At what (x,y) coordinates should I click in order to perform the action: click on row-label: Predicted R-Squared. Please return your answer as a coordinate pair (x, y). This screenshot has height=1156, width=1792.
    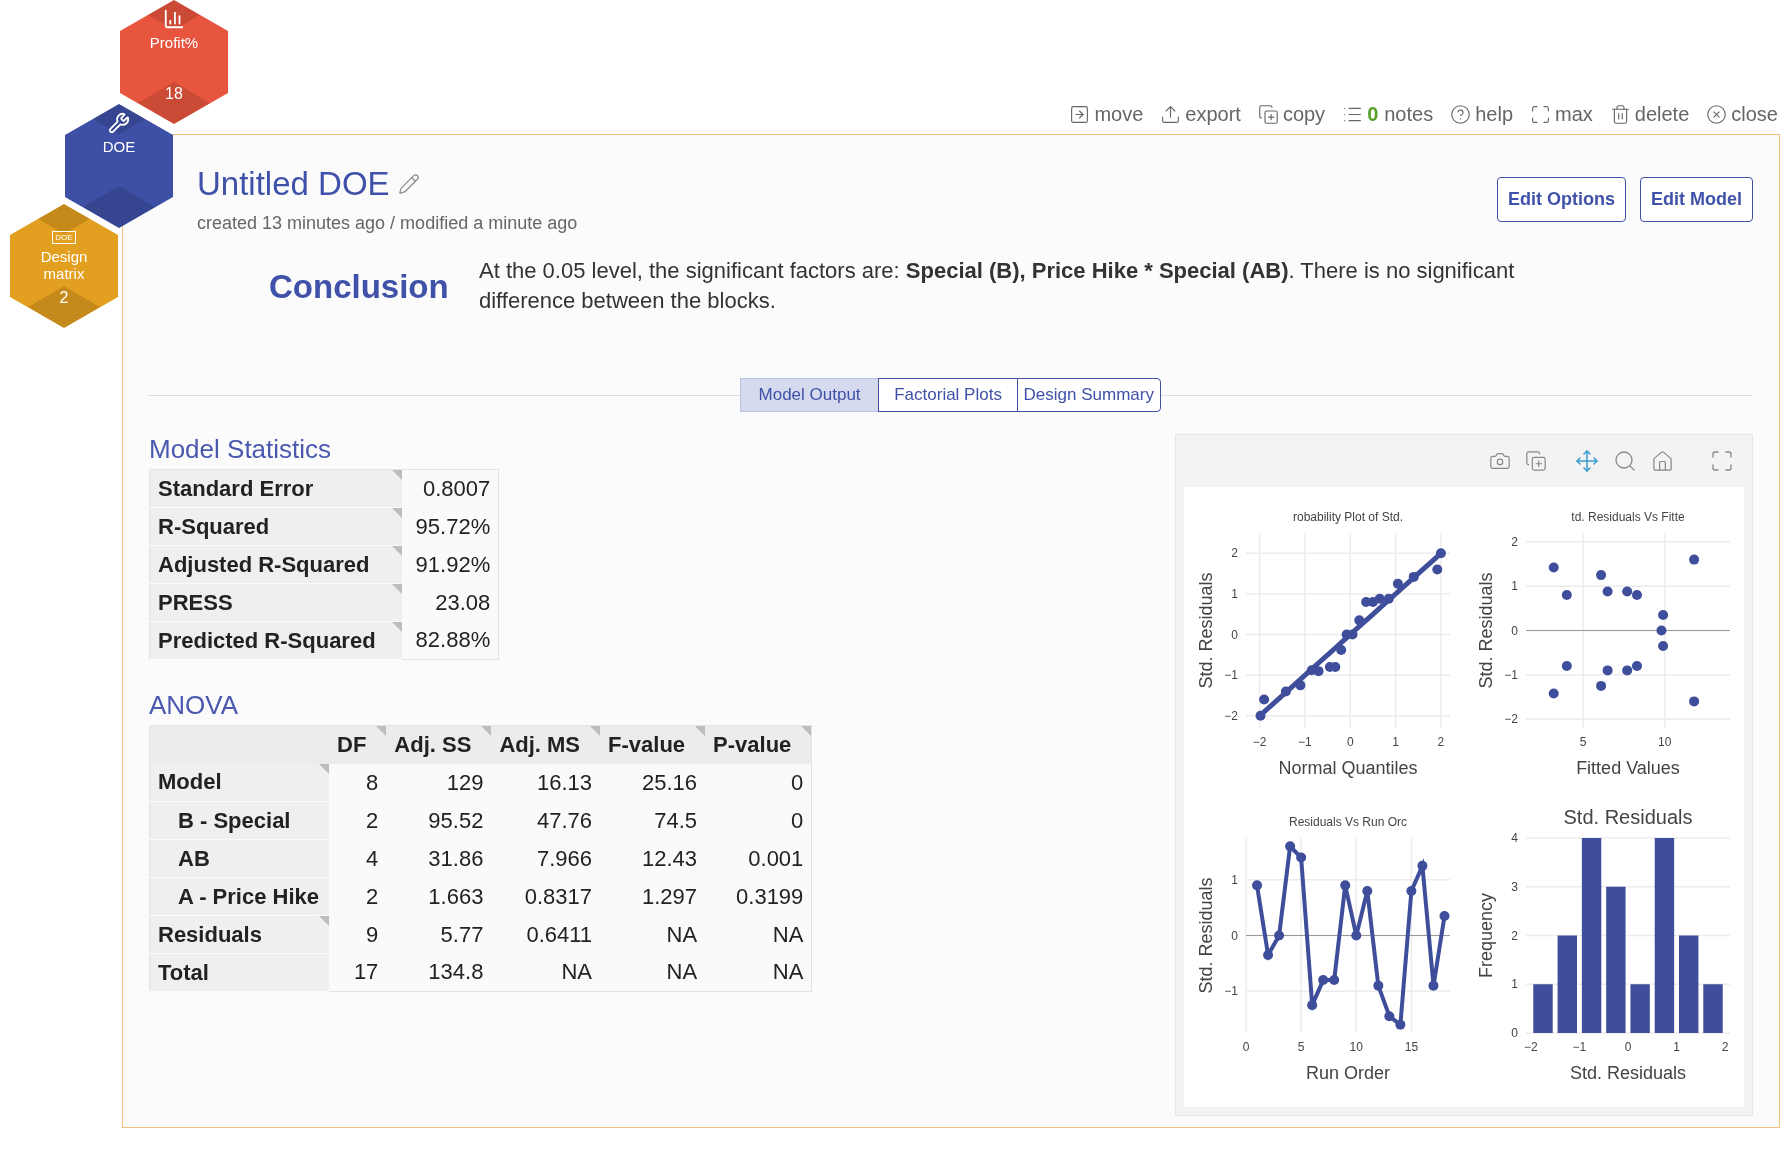
    Looking at the image, I should click on (275, 640).